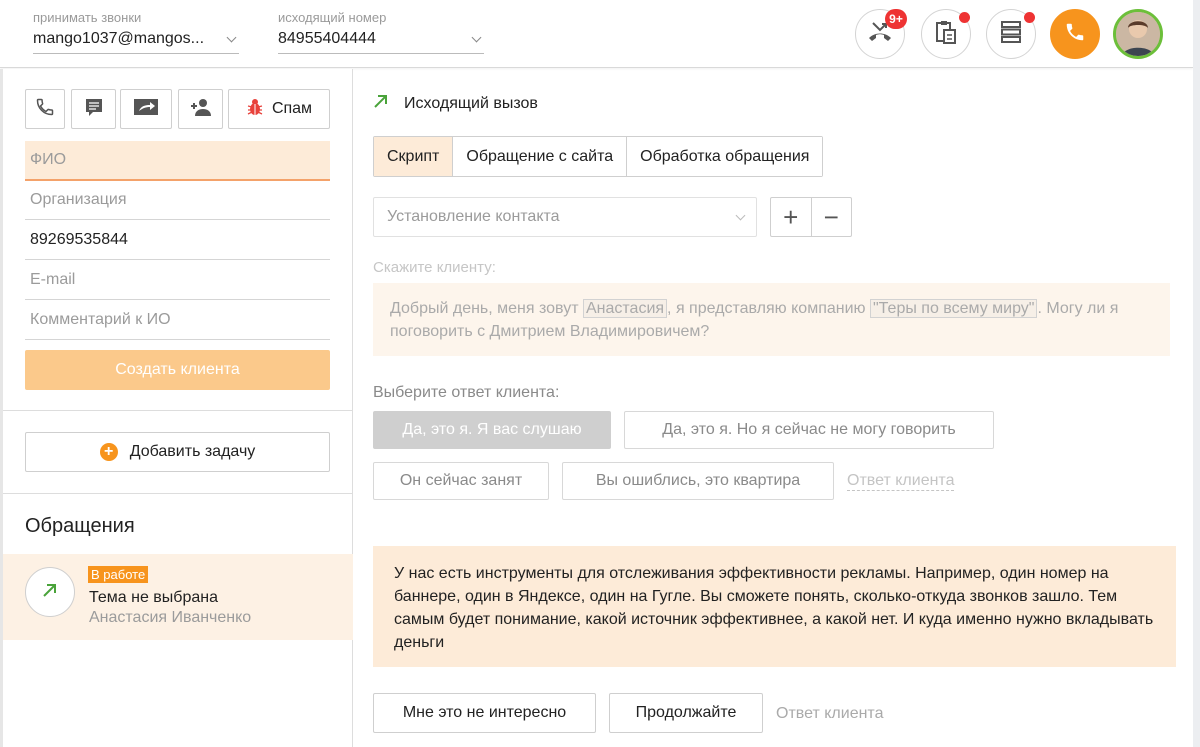  What do you see at coordinates (108, 452) in the screenshot?
I see `plus-circle-icon: +` at bounding box center [108, 452].